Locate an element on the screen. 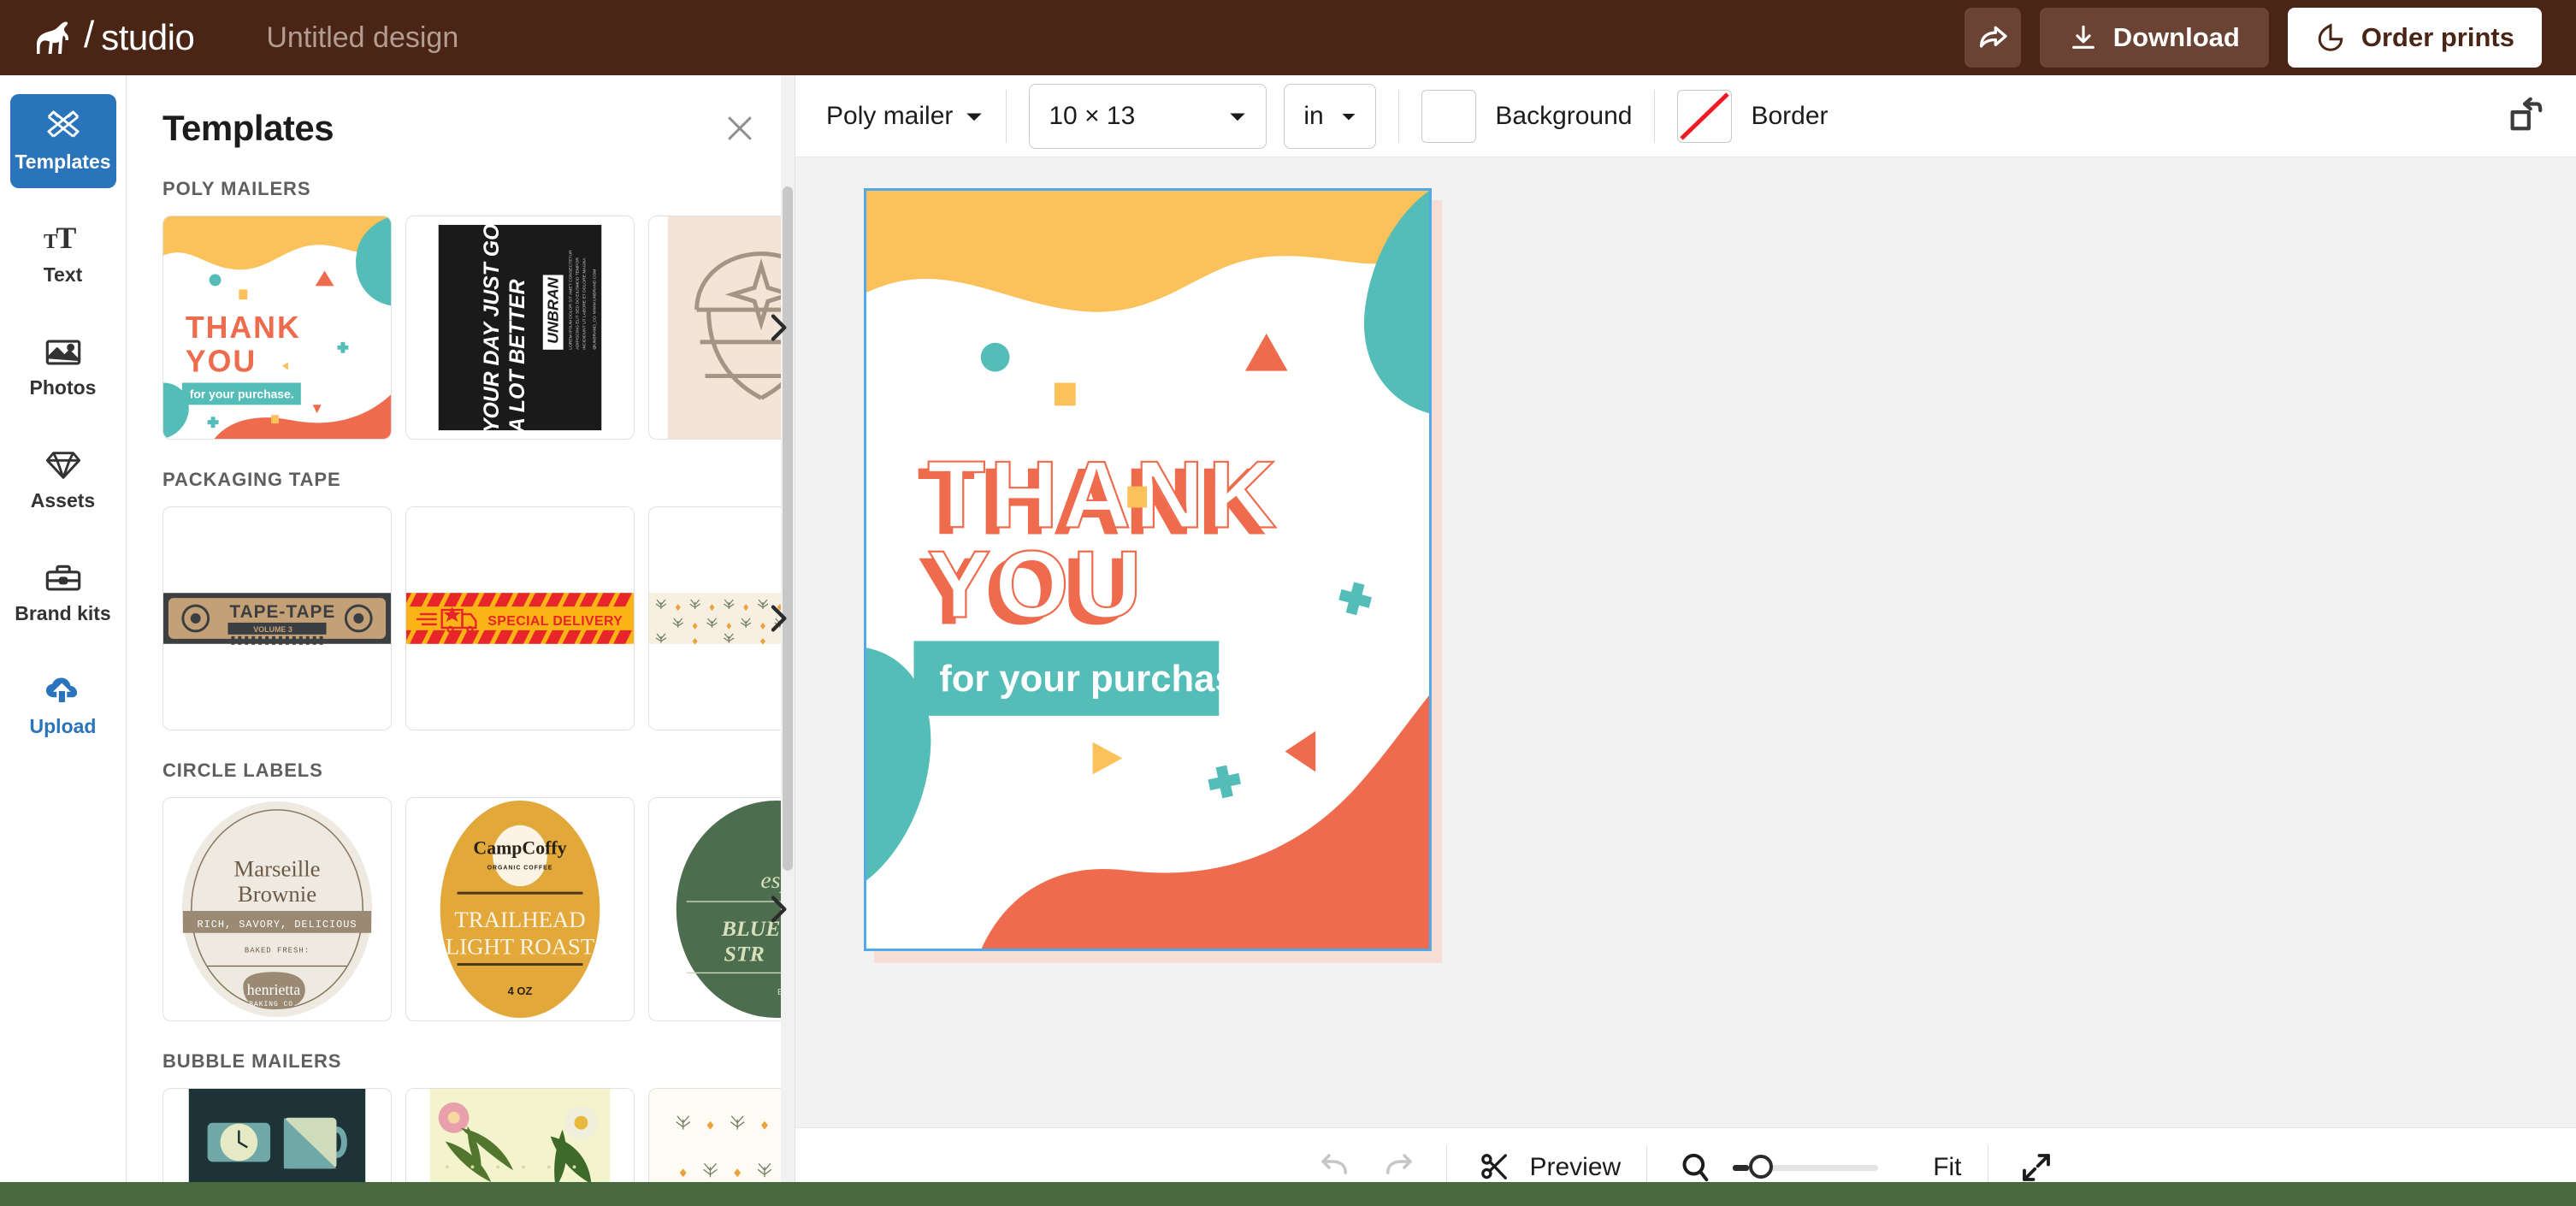 This screenshot has height=1206, width=2576. download-button: Download is located at coordinates (2154, 38).